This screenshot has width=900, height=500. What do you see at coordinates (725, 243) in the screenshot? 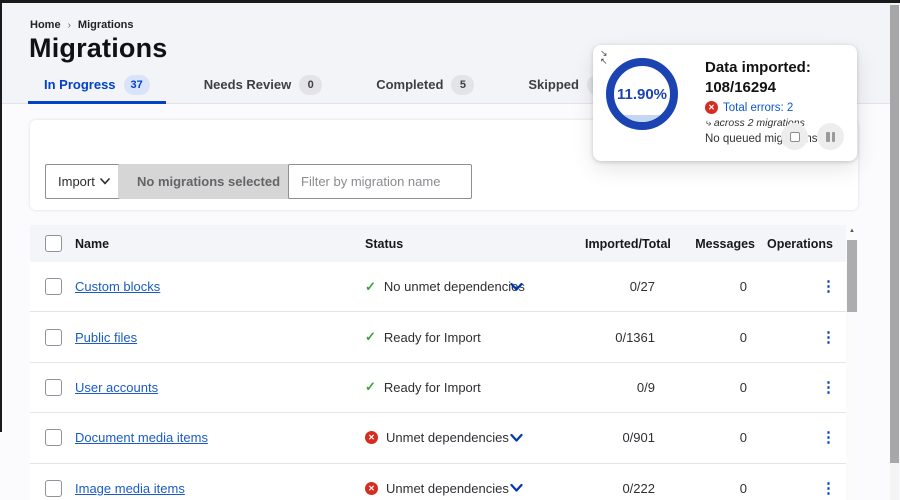
I see `column-header-messages: Messages` at bounding box center [725, 243].